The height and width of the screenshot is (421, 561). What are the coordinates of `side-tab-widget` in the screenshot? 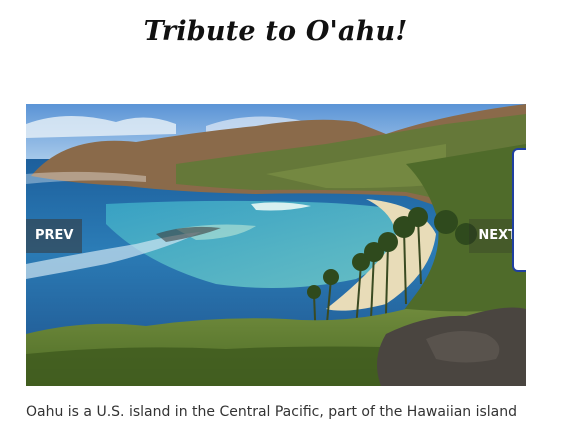 It's located at (519, 210).